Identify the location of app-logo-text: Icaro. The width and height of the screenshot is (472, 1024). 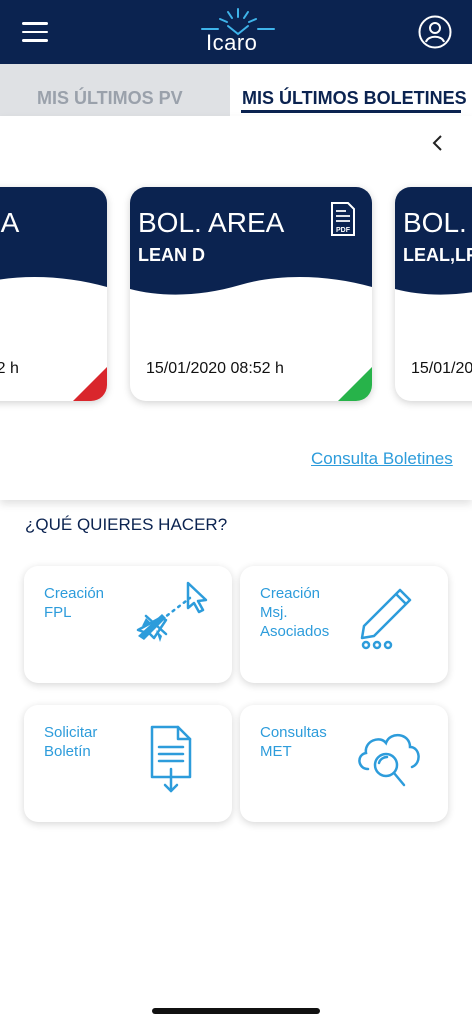
(232, 42).